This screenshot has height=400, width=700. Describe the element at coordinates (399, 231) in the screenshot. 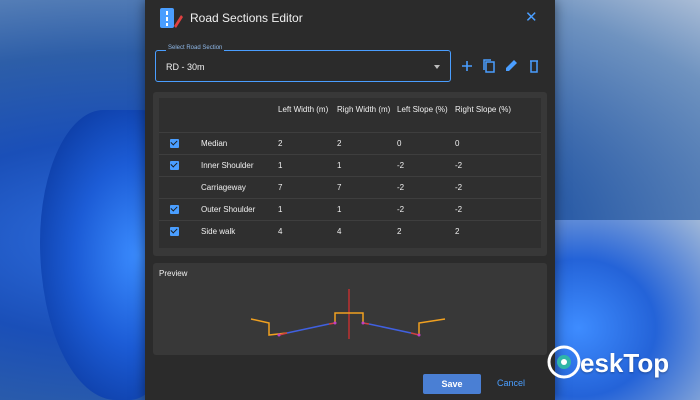

I see `row-left-slope: 2` at that location.